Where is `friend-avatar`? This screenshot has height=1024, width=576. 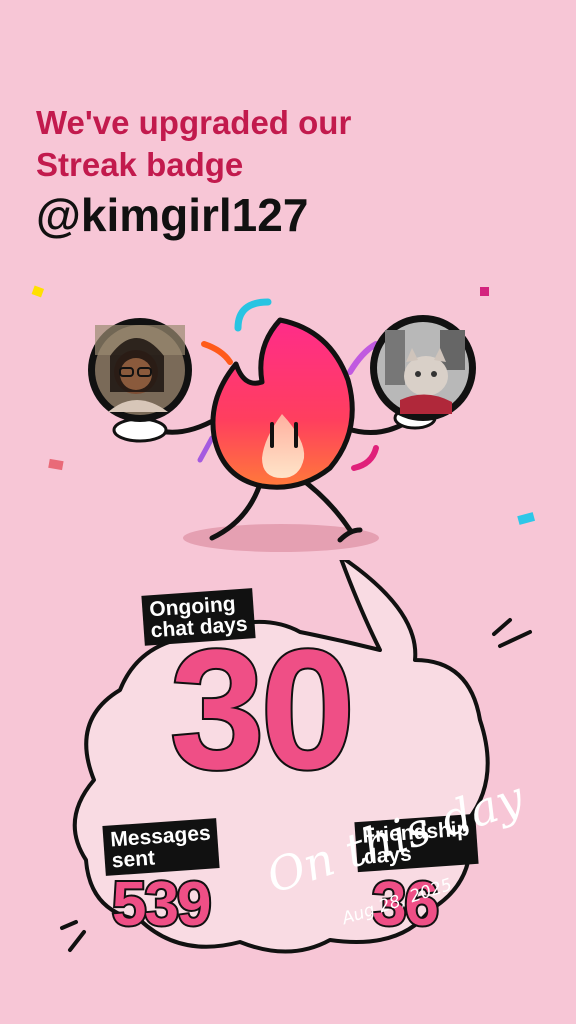
friend-avatar is located at coordinates (423, 368).